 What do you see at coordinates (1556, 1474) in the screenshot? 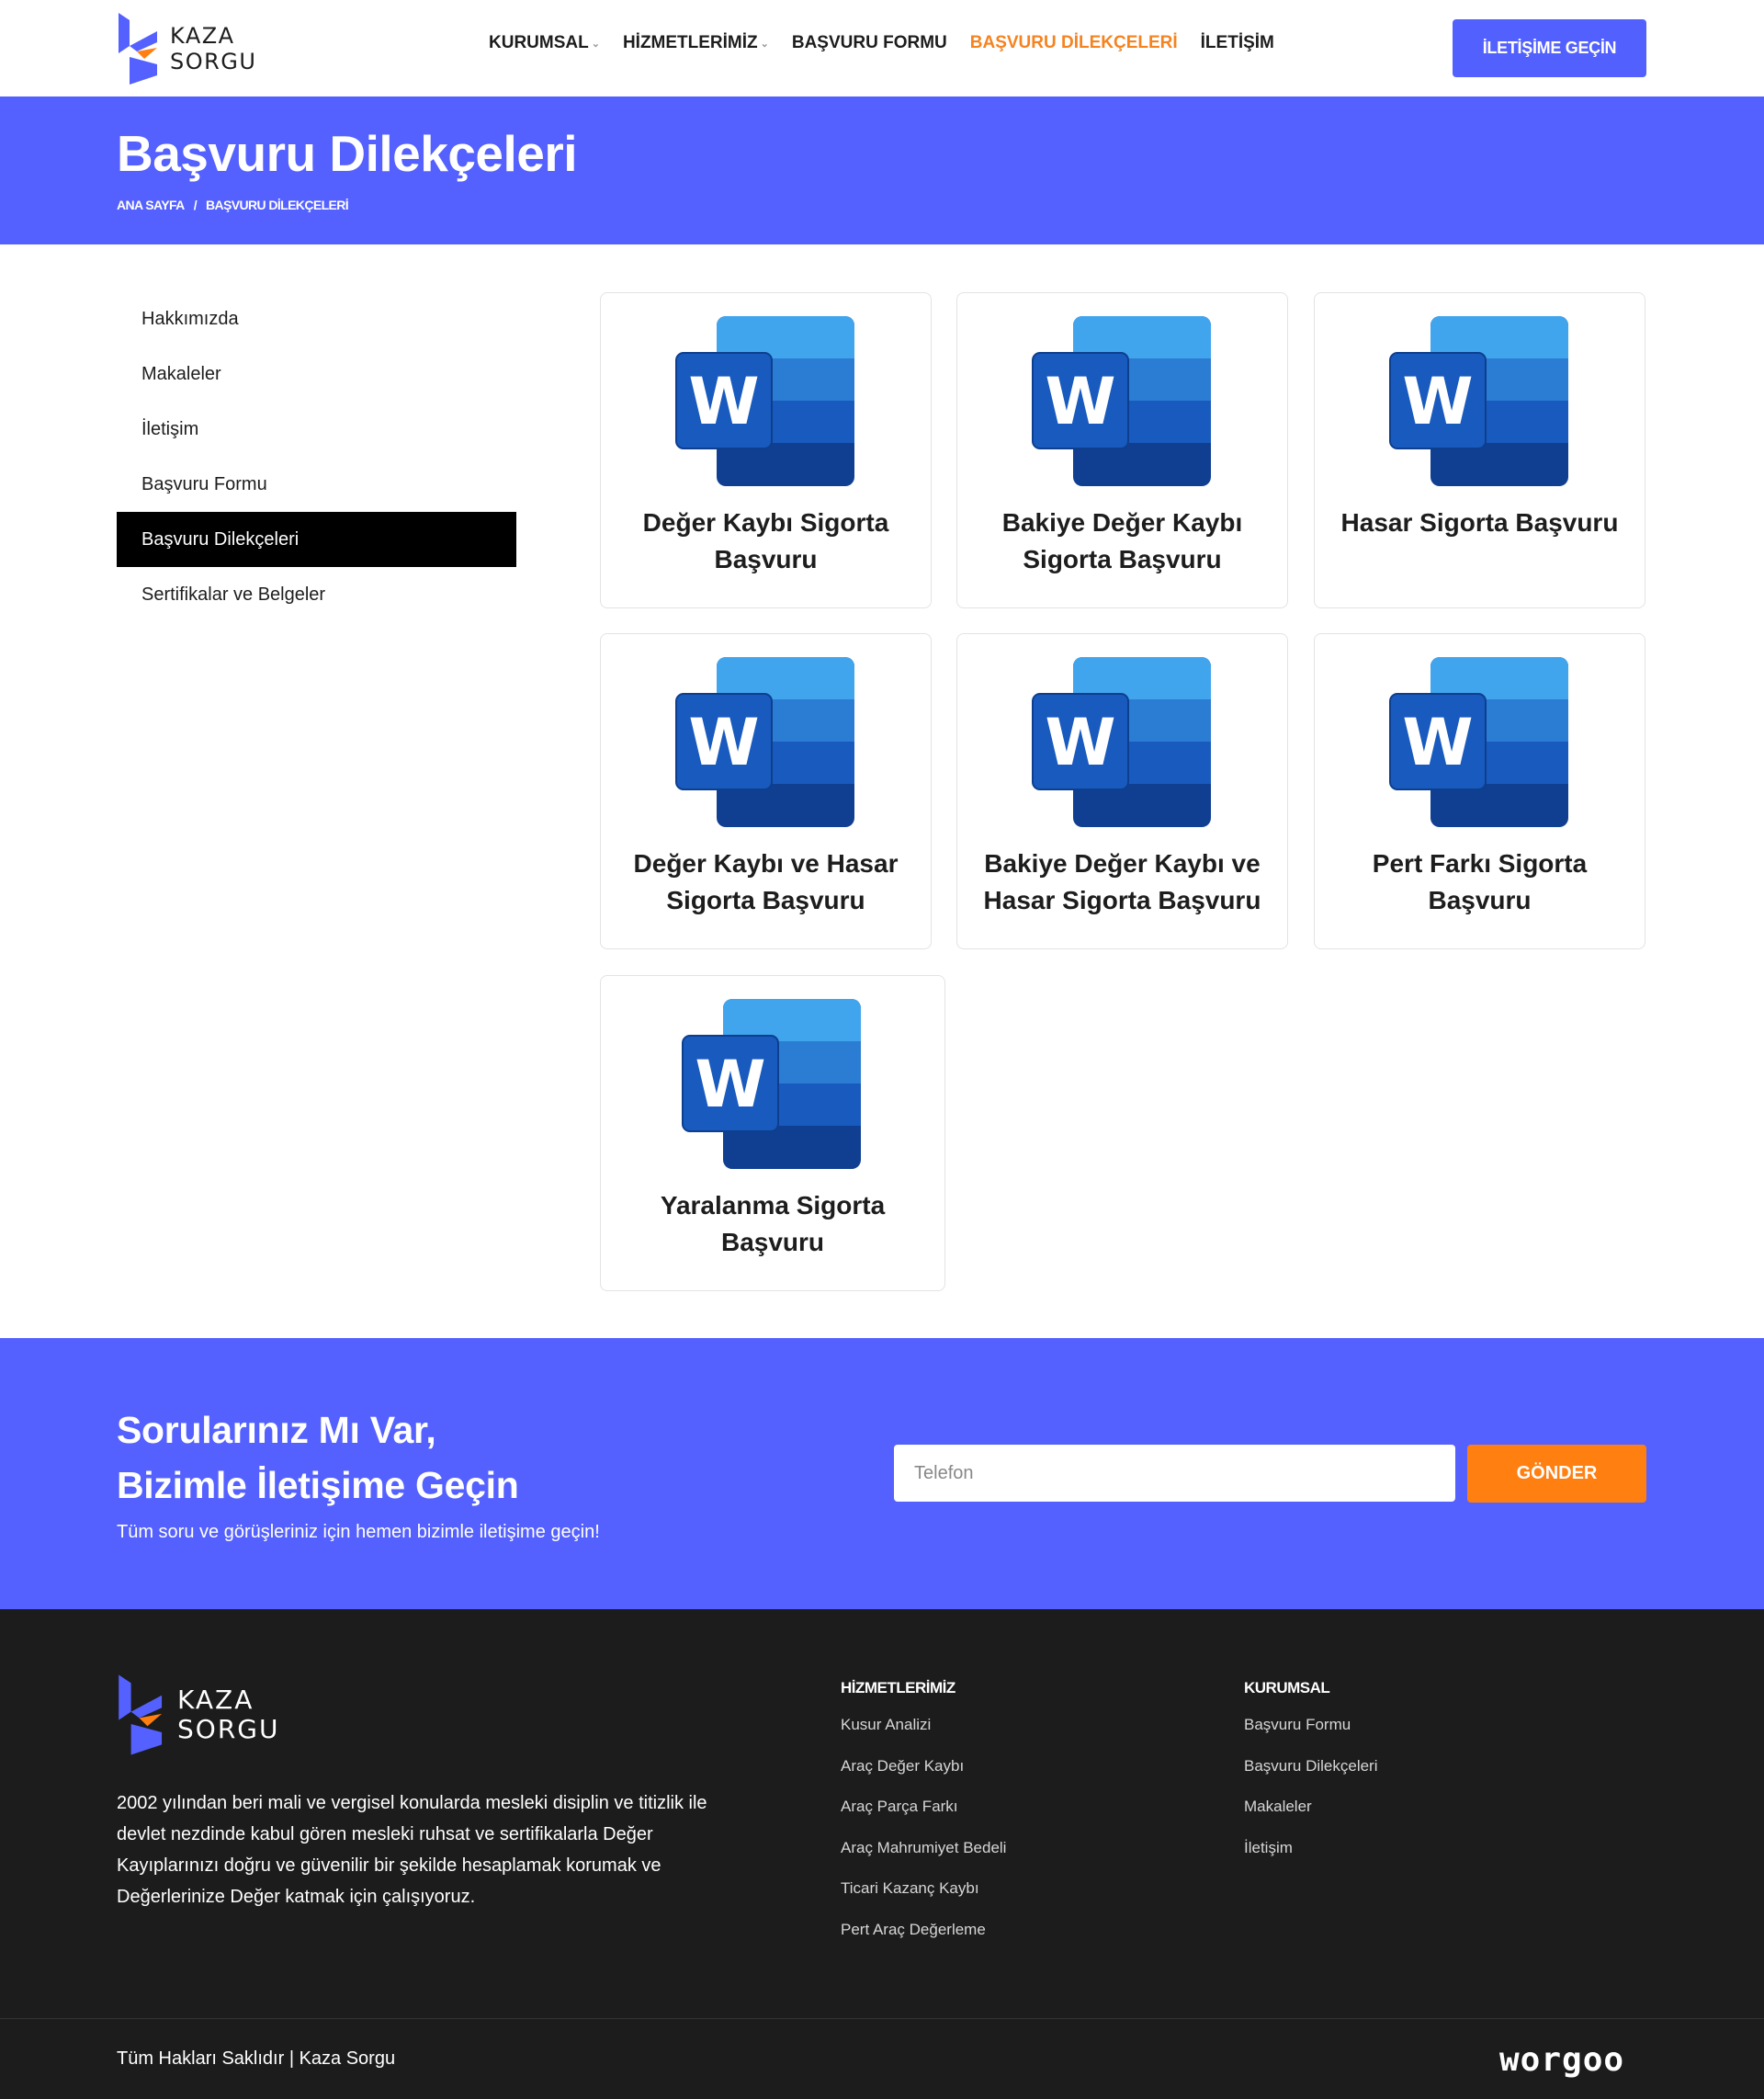
I see `send-button: GÖNDER` at bounding box center [1556, 1474].